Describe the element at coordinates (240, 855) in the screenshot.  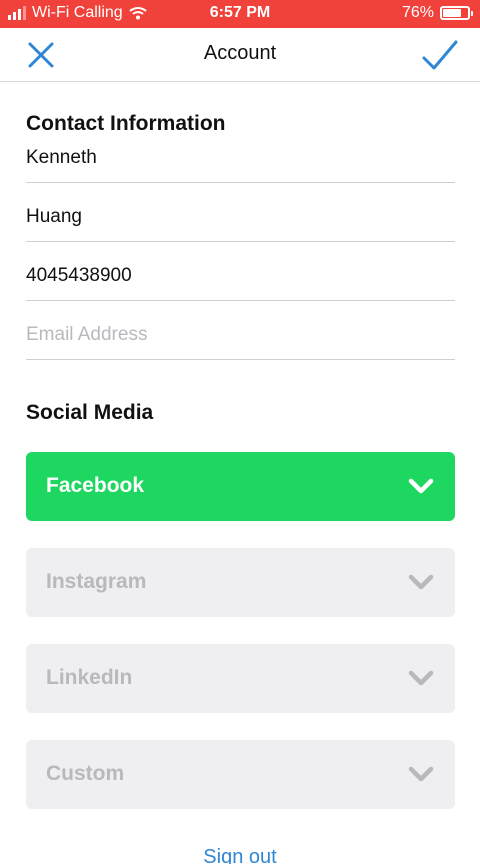
I see `sign-out-link: Sign out` at that location.